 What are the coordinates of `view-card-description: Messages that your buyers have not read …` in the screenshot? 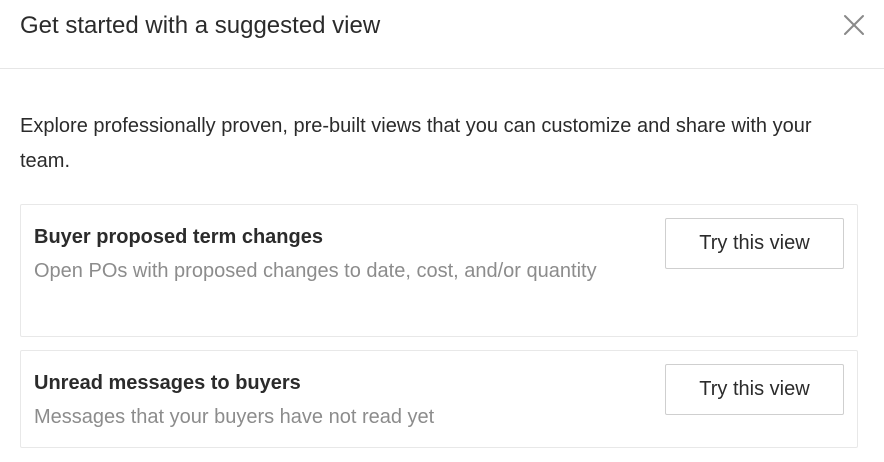 It's located at (234, 417).